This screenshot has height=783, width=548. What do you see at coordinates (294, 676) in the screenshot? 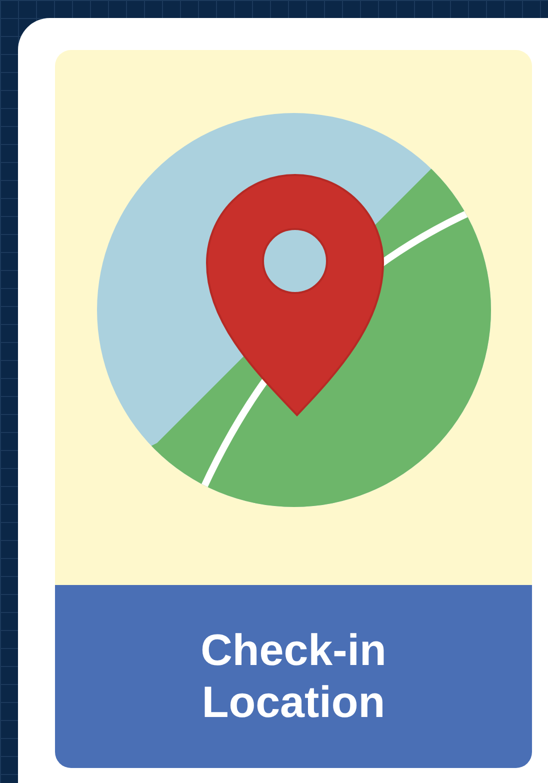
I see `card-title: Check-in Location` at bounding box center [294, 676].